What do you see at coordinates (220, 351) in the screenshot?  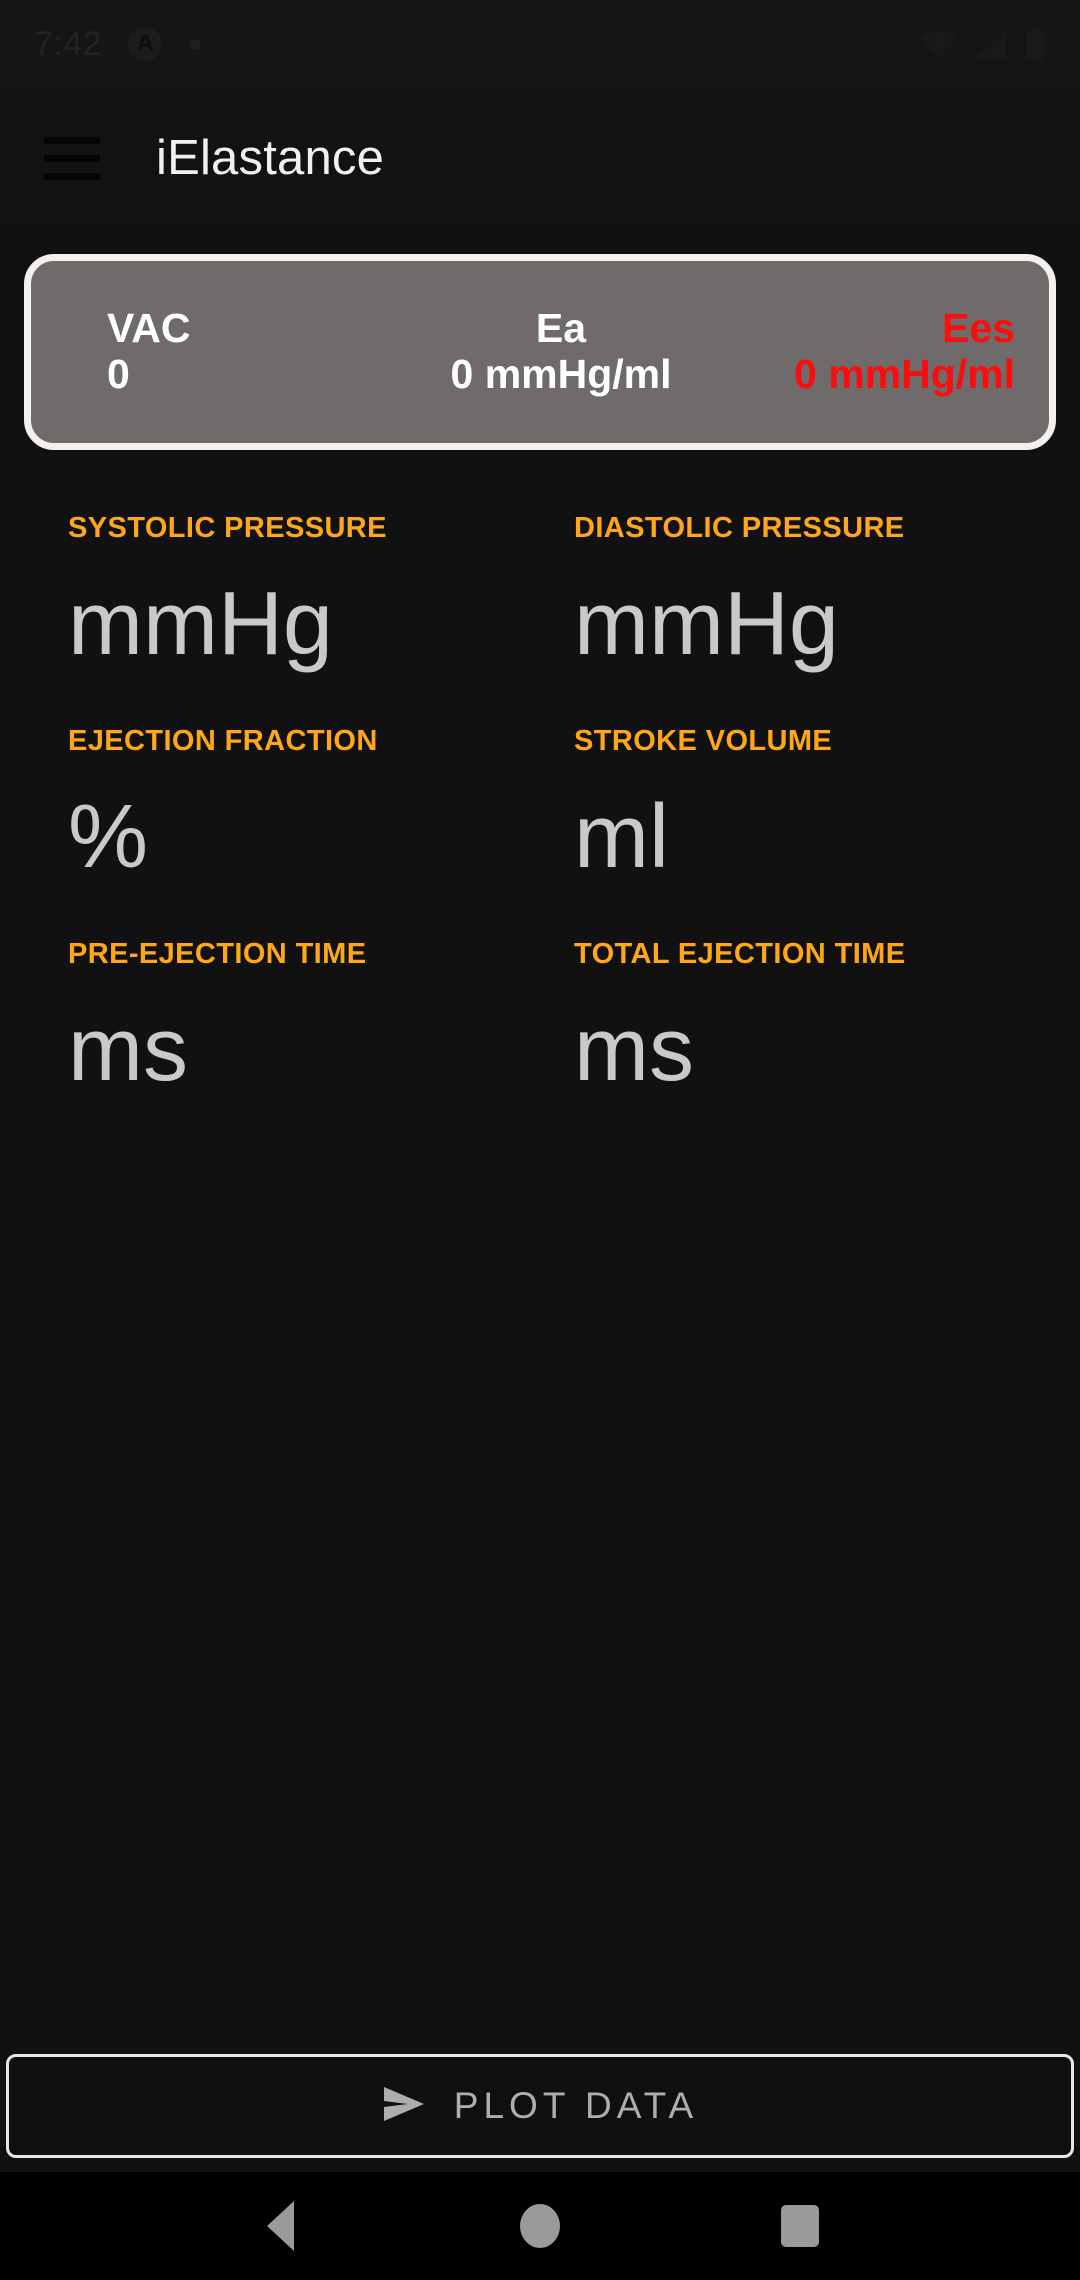 I see `metric-vac: VAC 0` at bounding box center [220, 351].